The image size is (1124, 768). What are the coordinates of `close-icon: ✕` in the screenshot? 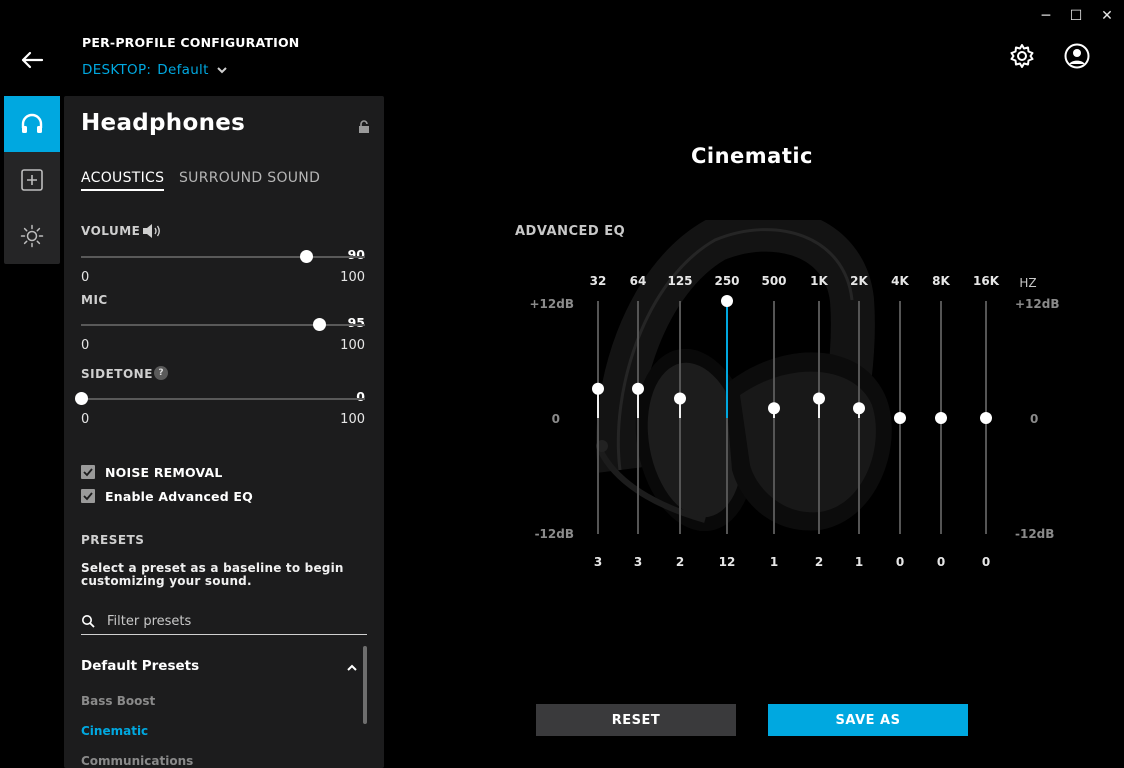 It's located at (1107, 16).